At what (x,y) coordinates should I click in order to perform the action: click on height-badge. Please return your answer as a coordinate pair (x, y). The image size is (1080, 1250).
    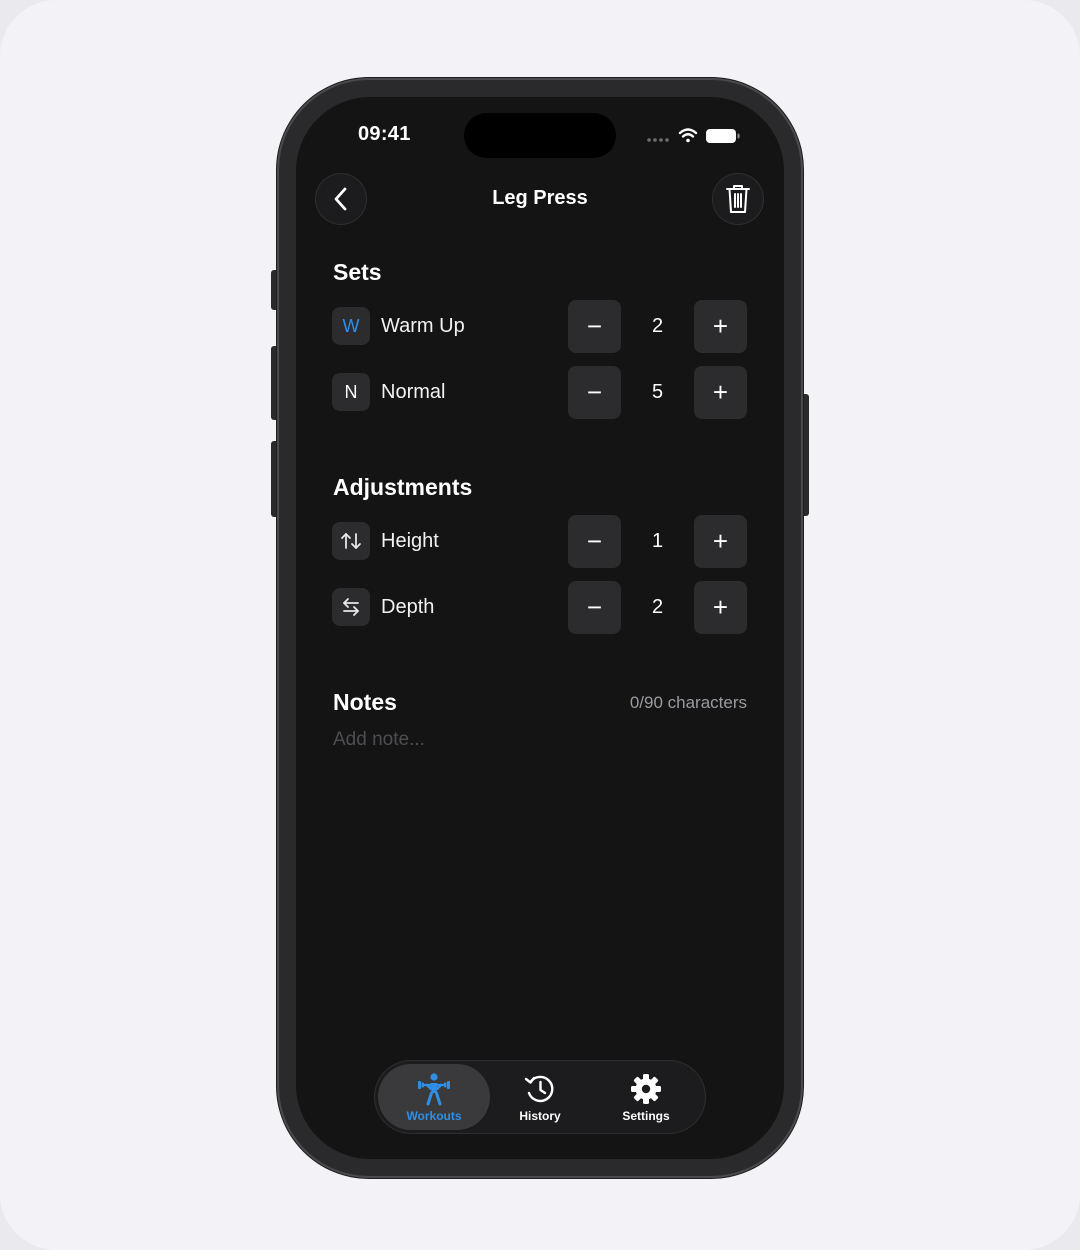
    Looking at the image, I should click on (351, 541).